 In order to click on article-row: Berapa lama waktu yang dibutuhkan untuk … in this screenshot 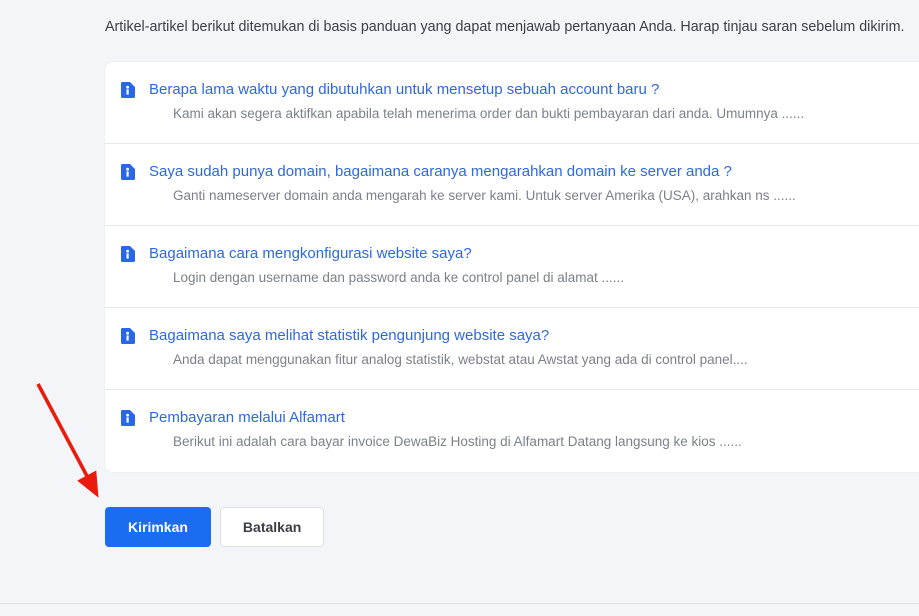, I will do `click(512, 103)`.